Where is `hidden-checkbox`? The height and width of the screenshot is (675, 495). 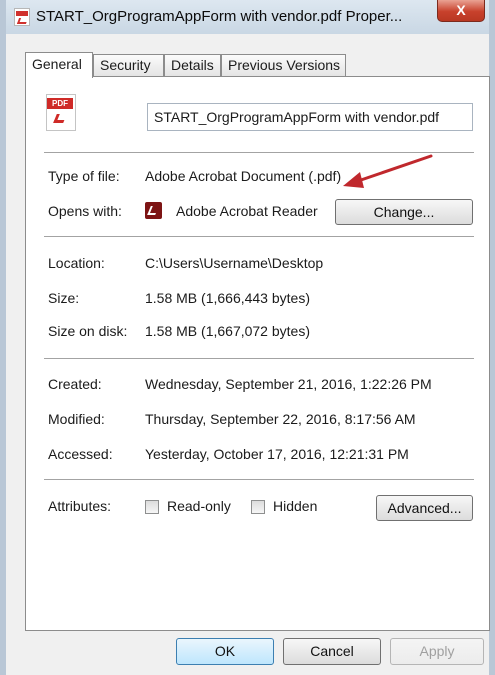 hidden-checkbox is located at coordinates (258, 507).